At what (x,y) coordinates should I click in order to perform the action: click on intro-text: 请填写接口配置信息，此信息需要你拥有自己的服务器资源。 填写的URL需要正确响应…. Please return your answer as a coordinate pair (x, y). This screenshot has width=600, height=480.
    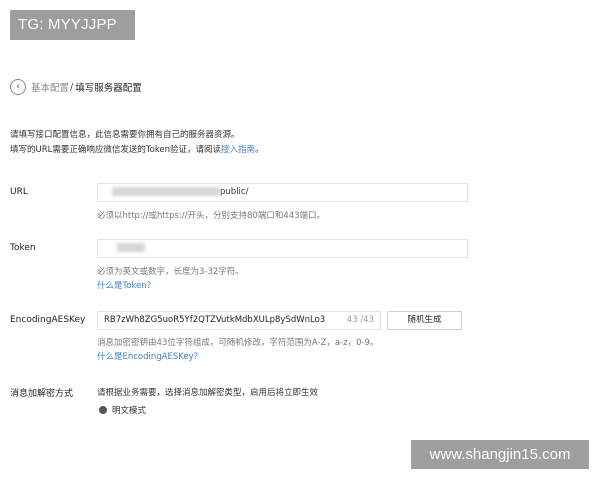
    Looking at the image, I should click on (137, 143).